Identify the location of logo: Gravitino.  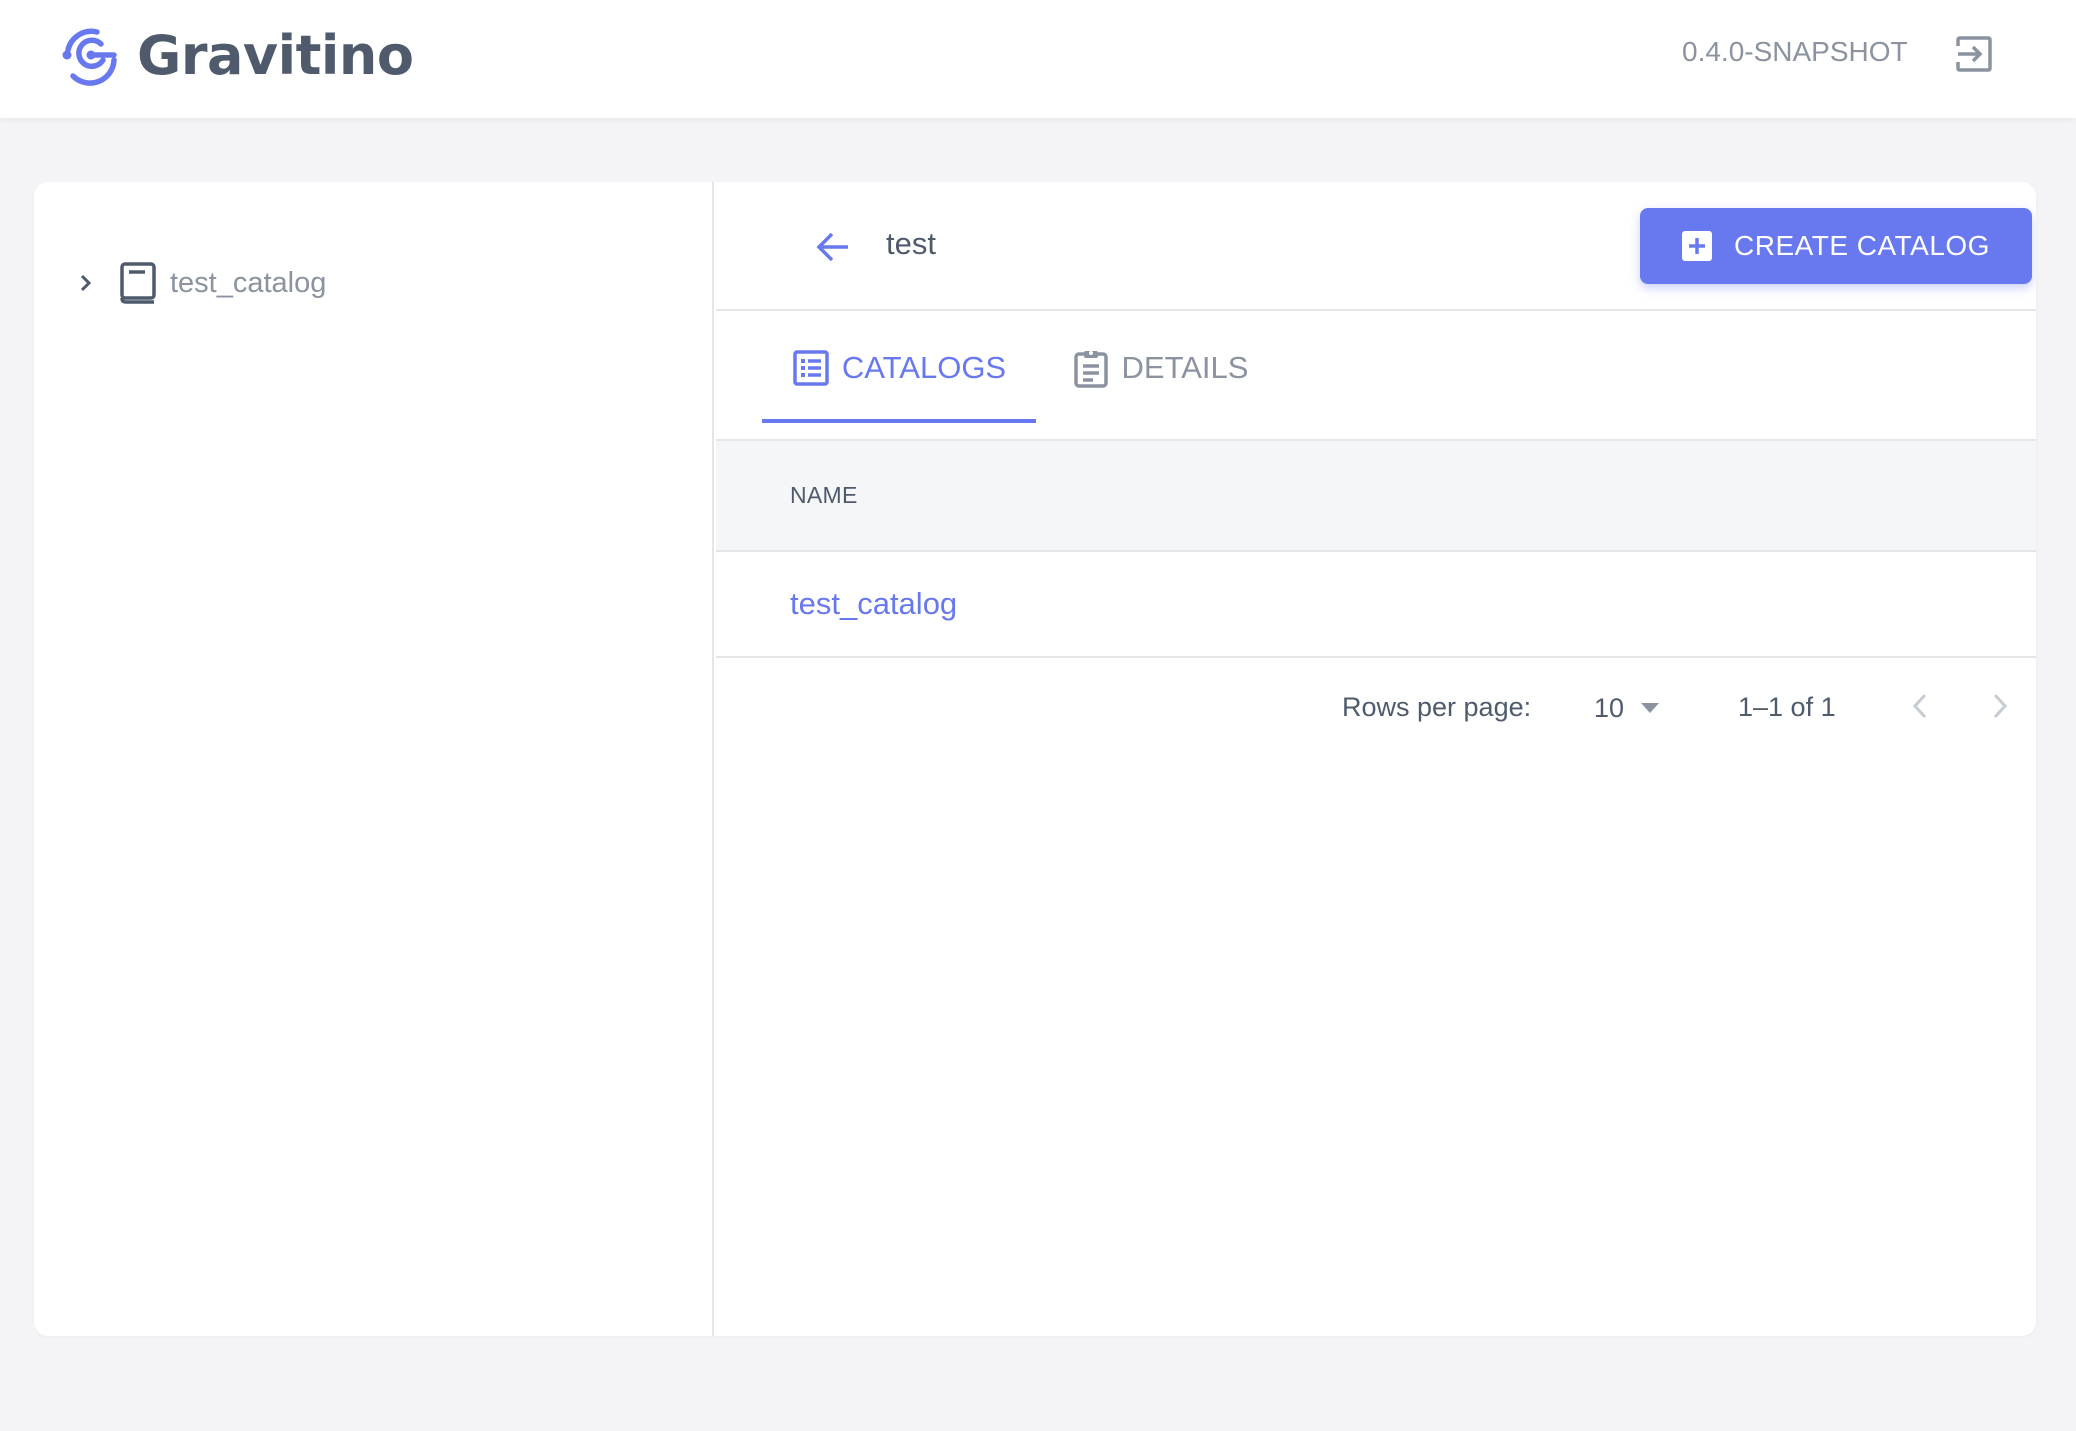
(235, 55).